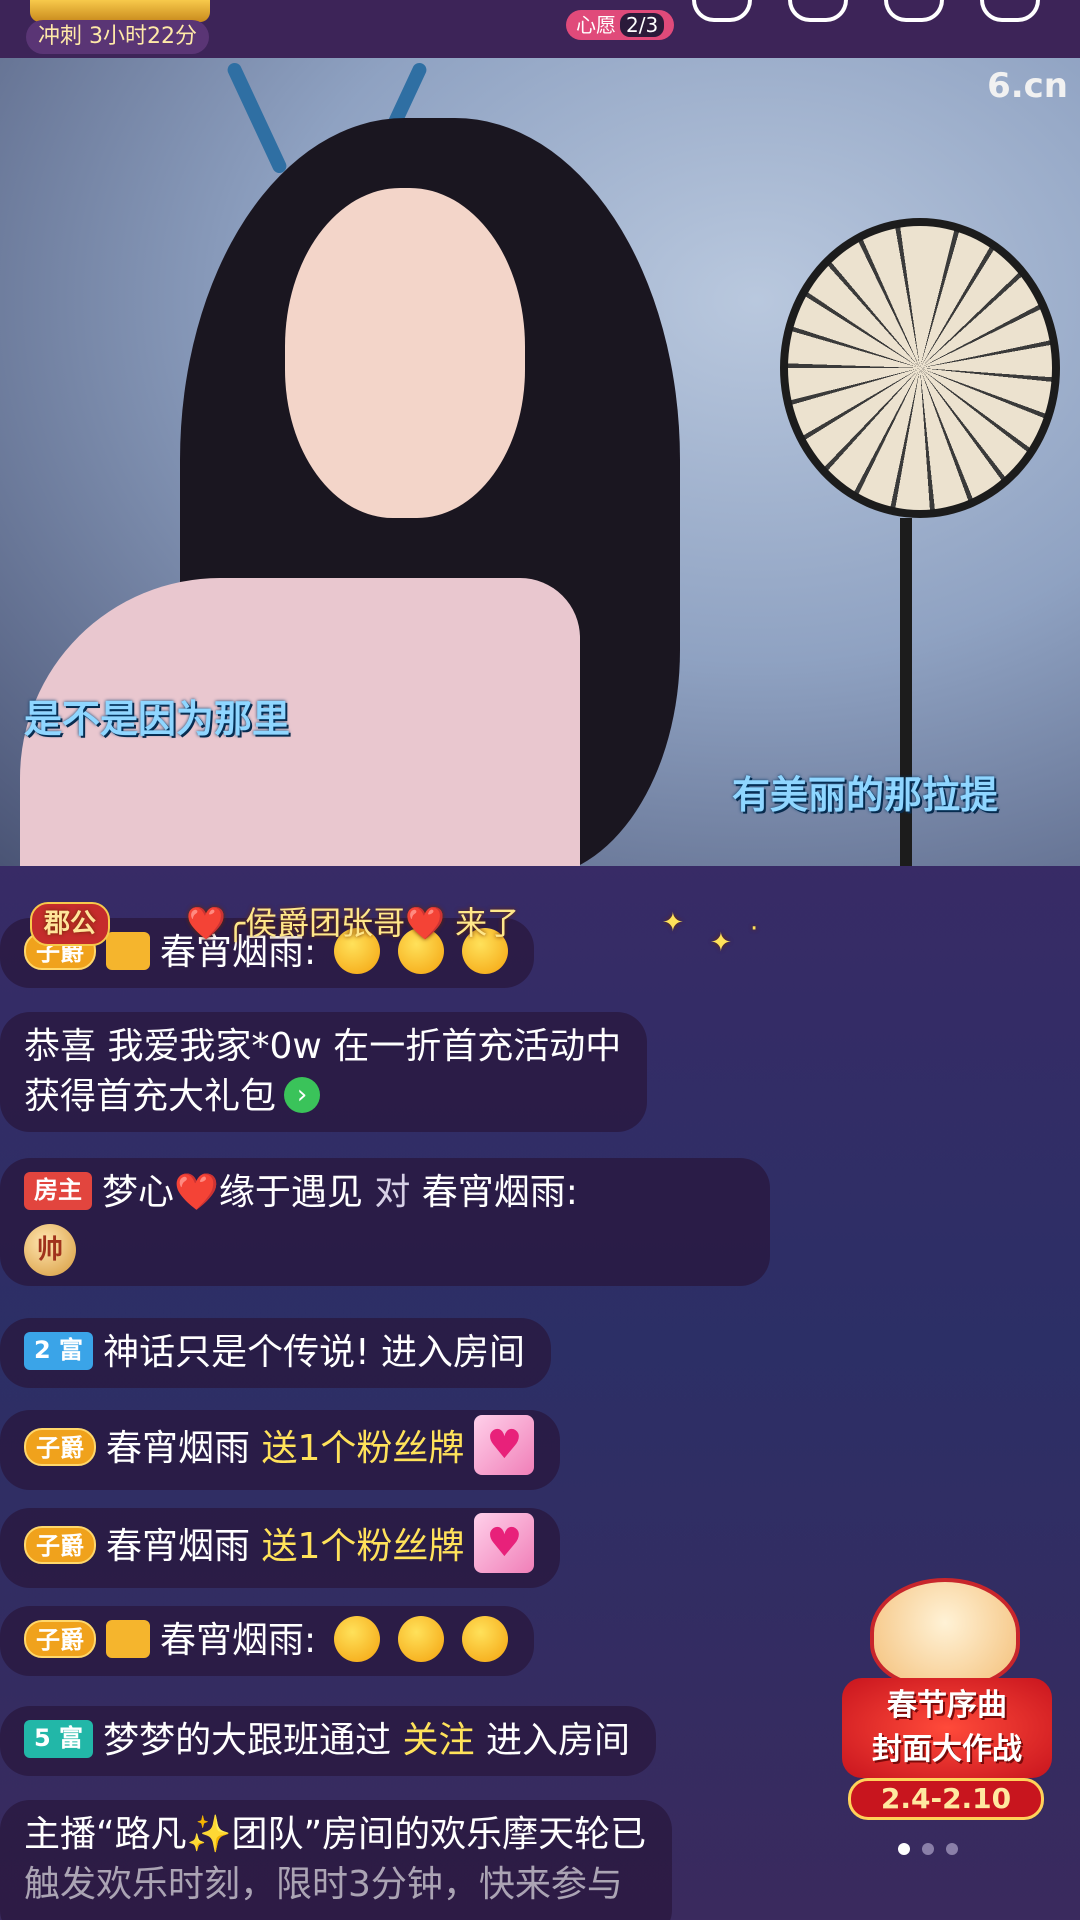  Describe the element at coordinates (302, 1095) in the screenshot. I see `go-arrow-icon: ›` at that location.